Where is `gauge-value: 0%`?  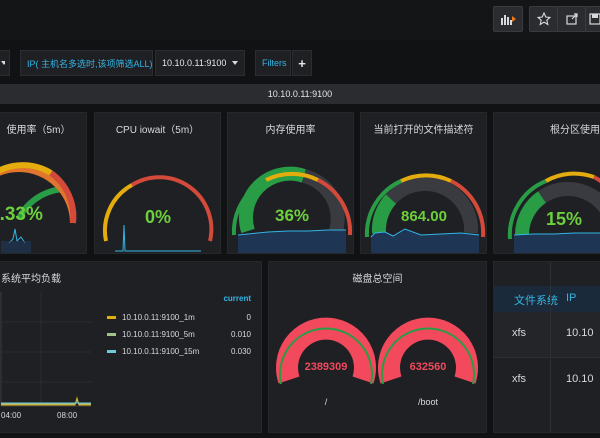 gauge-value: 0% is located at coordinates (158, 217).